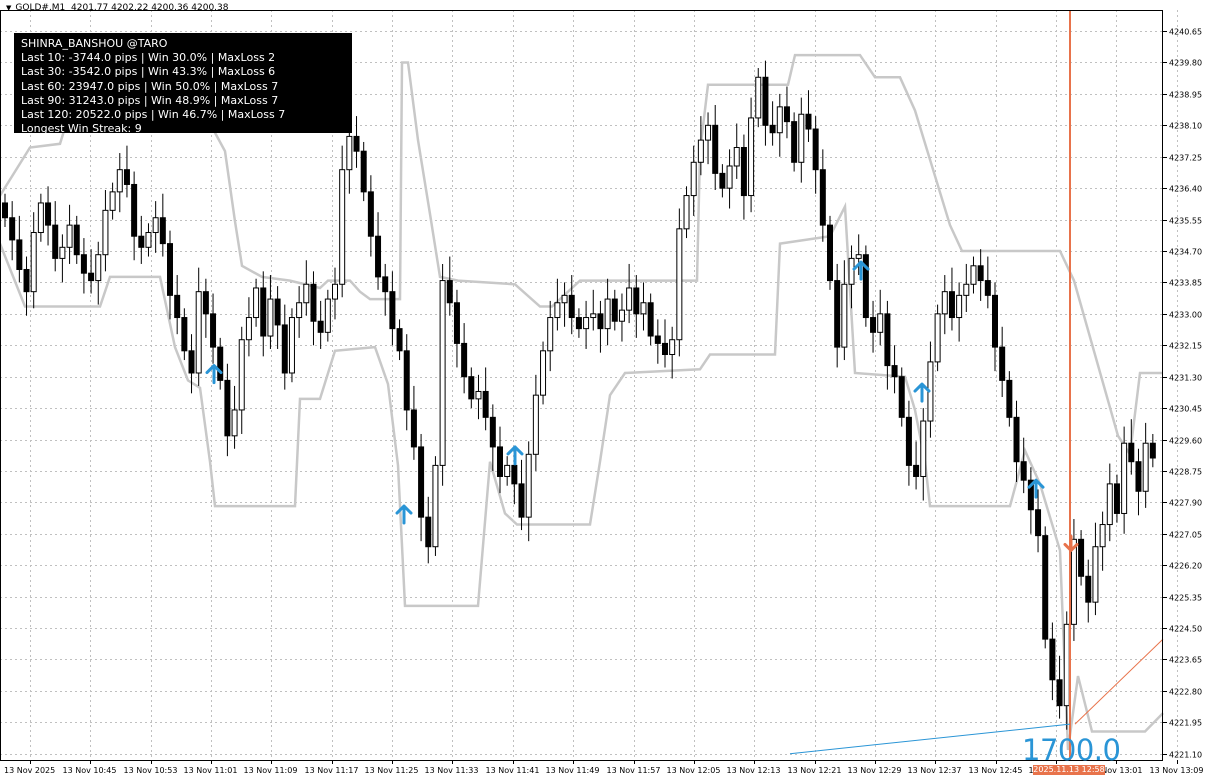 This screenshot has height=775, width=1206. What do you see at coordinates (1185, 346) in the screenshot?
I see `y-tick-label: 4232.15` at bounding box center [1185, 346].